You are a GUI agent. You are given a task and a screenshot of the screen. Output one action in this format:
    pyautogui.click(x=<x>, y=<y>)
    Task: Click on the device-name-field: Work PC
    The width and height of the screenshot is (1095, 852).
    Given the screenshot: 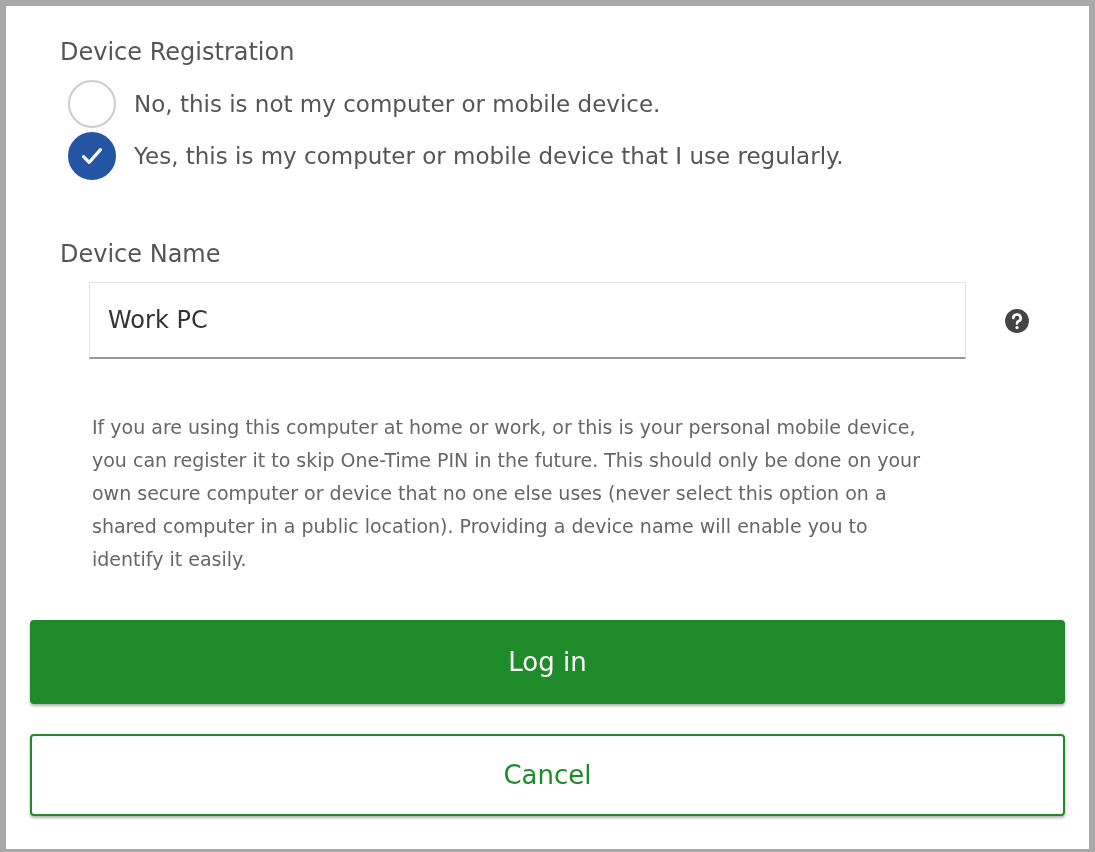 What is the action you would take?
    pyautogui.click(x=527, y=320)
    